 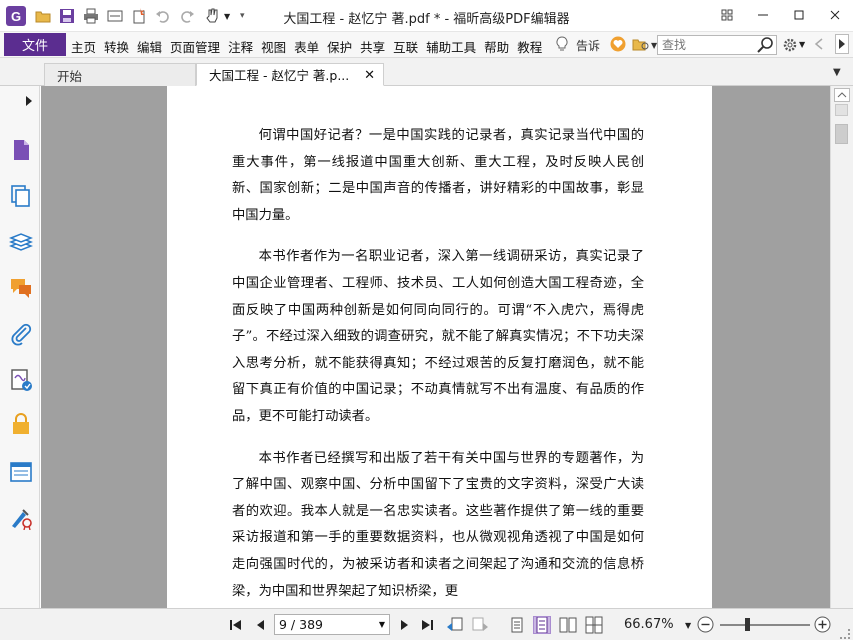 What do you see at coordinates (845, 634) in the screenshot?
I see `resize-grip-icon` at bounding box center [845, 634].